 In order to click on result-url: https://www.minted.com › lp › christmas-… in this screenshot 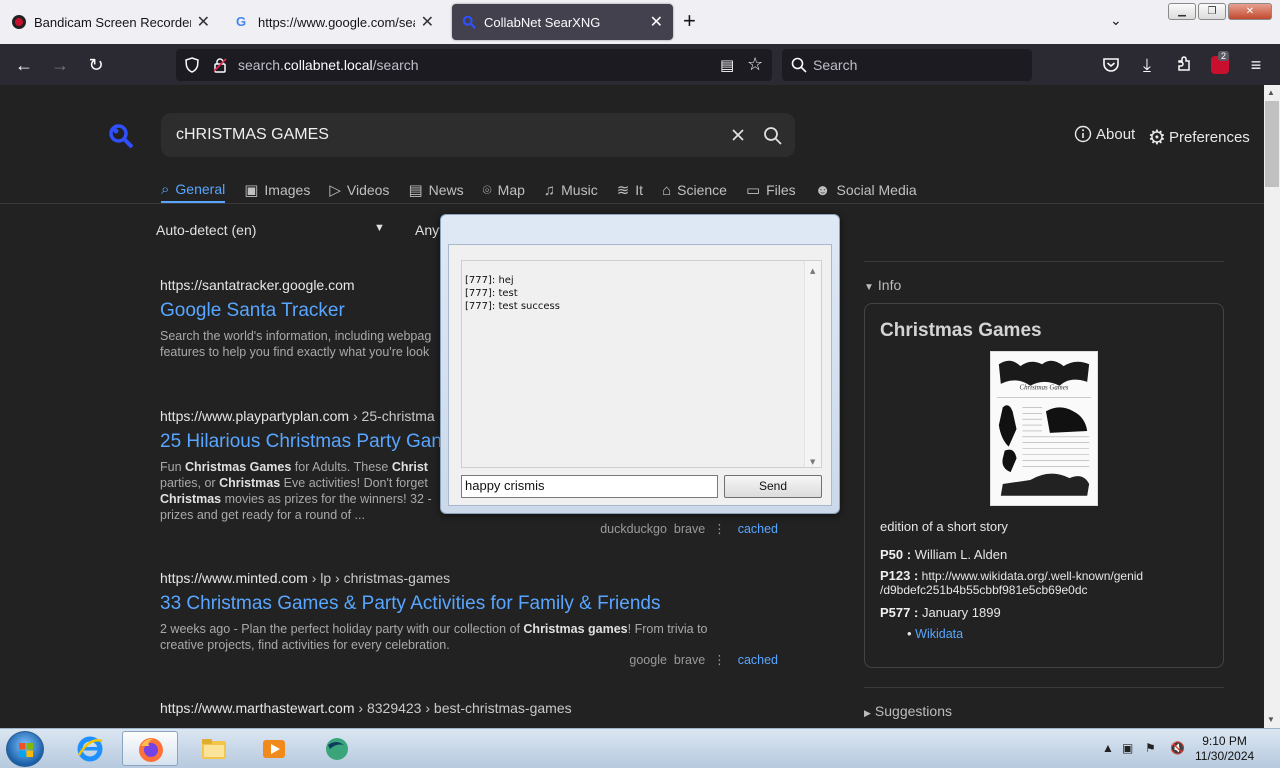, I will do `click(470, 578)`.